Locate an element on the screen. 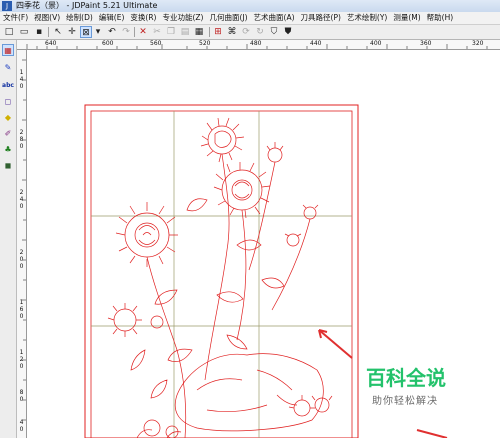  properties-icon: ▦ is located at coordinates (199, 32).